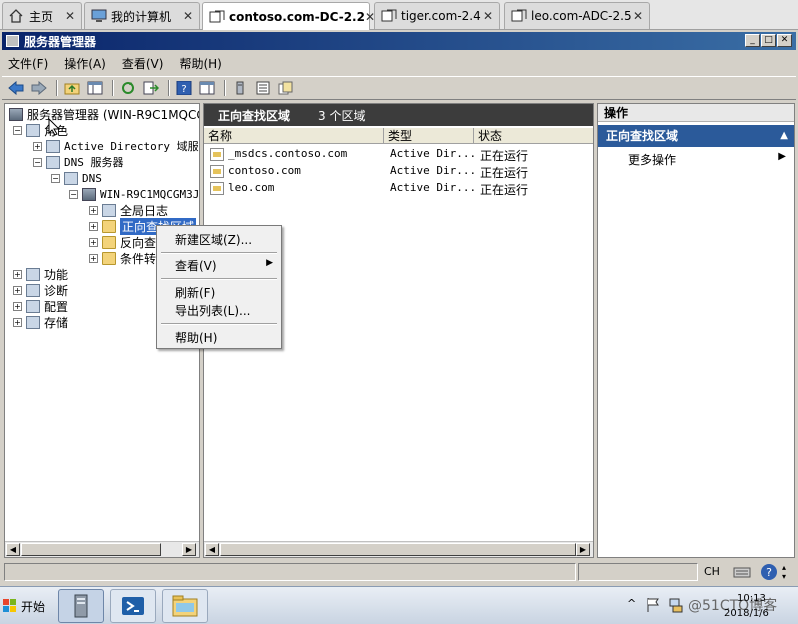  I want to click on zone-row: leo.com Active Dir... 正在运行, so click(398, 188).